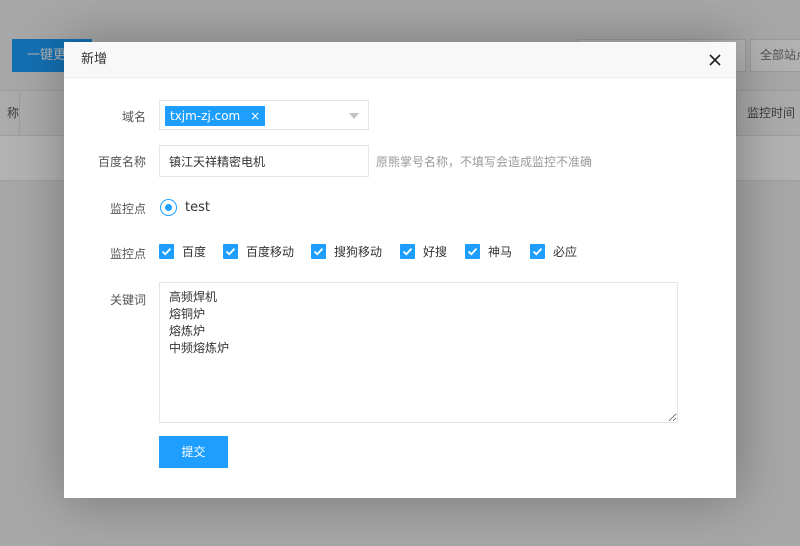  I want to click on checkbox-label: 百度移动, so click(270, 252).